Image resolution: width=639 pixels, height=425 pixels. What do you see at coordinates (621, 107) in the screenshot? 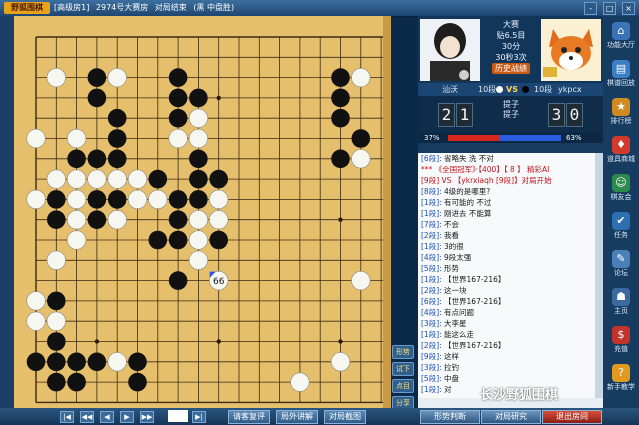
I see `trophy-icon: ★` at bounding box center [621, 107].